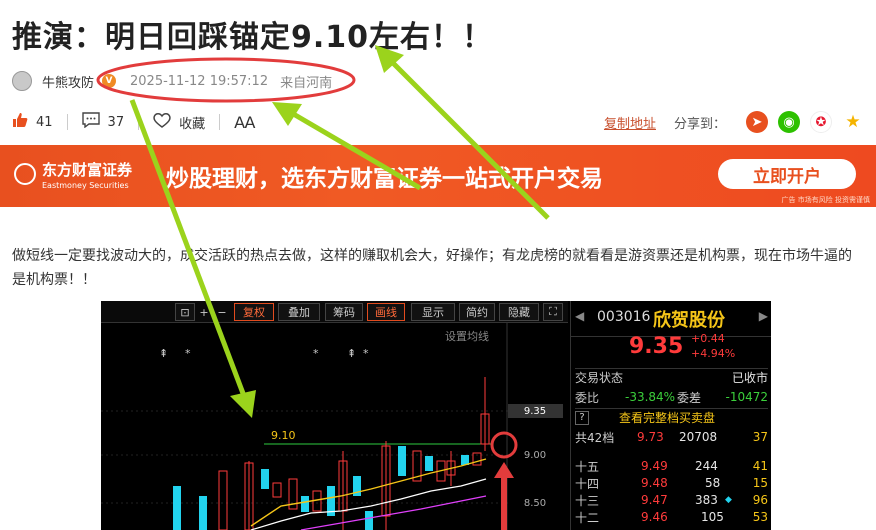  What do you see at coordinates (331, 453) in the screenshot?
I see `candles` at bounding box center [331, 453].